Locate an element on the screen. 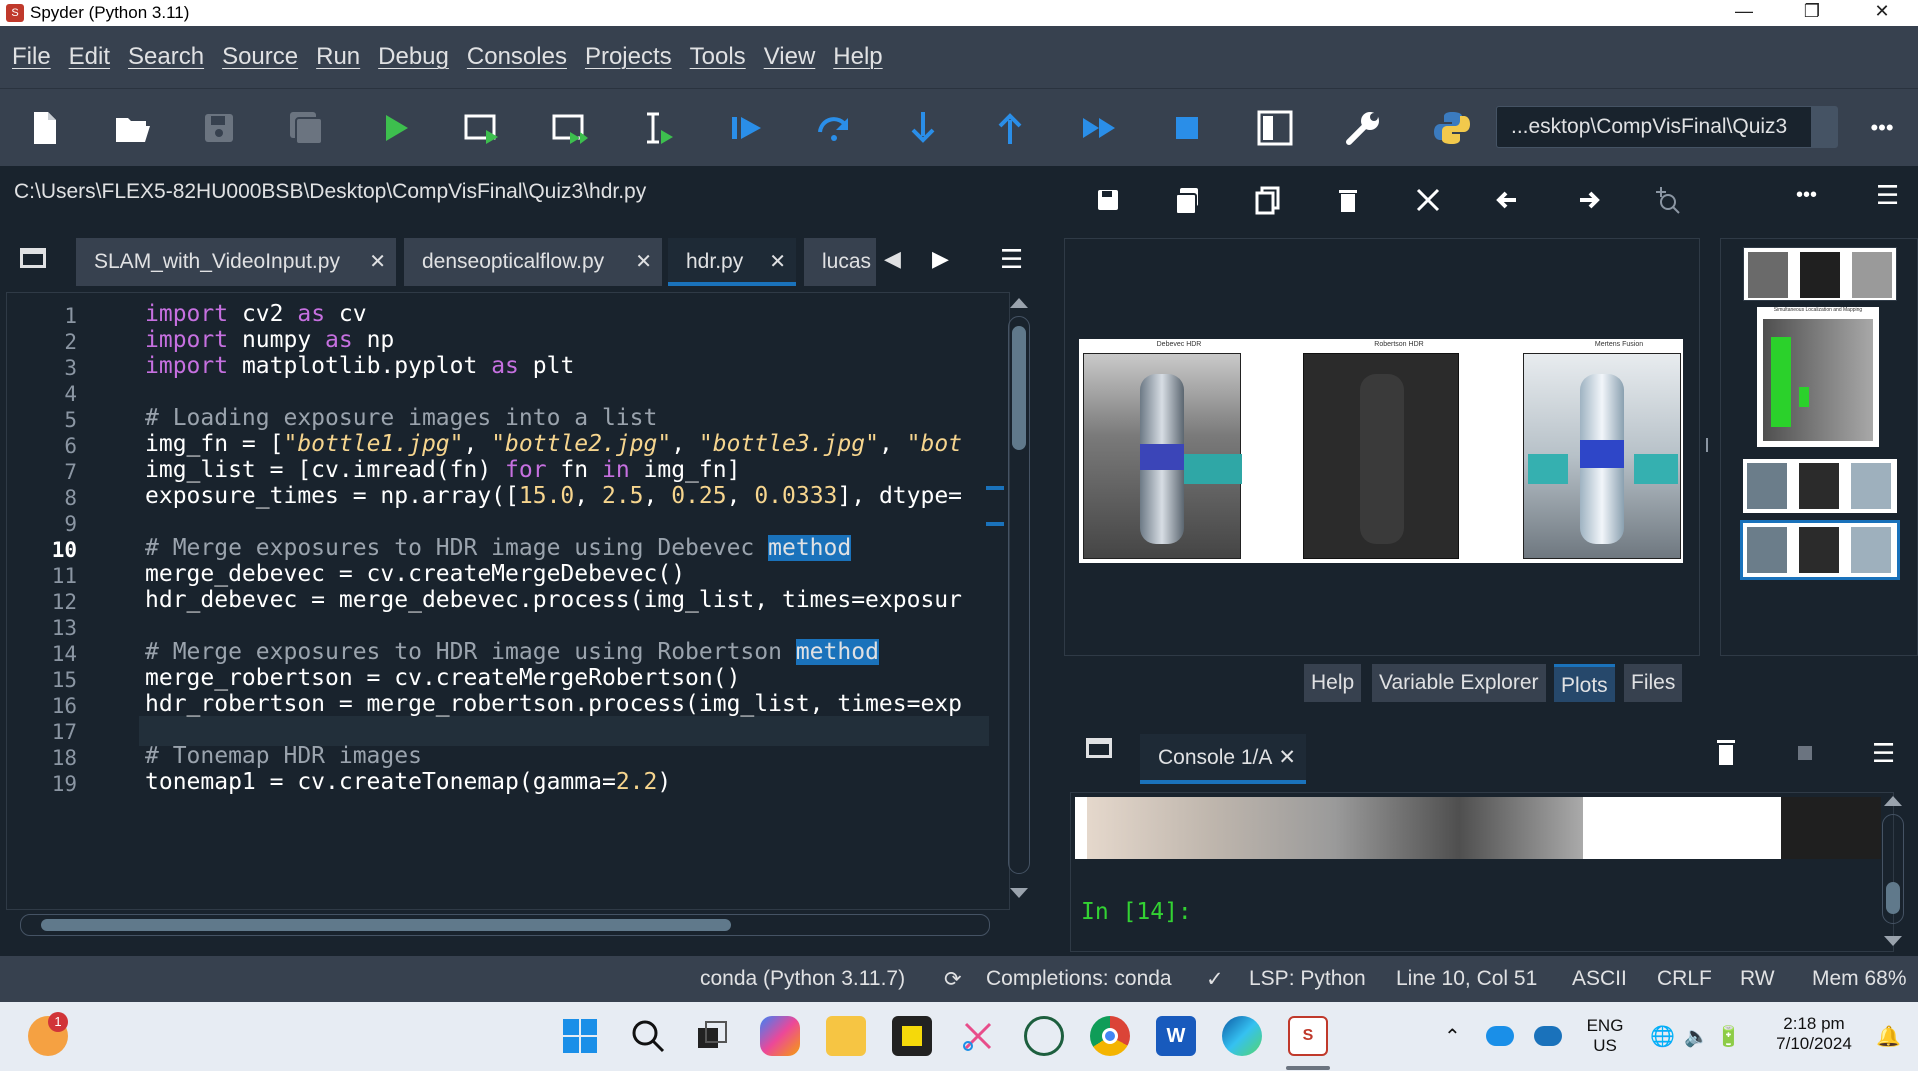 This screenshot has height=1071, width=1918. run-selection-icon is located at coordinates (659, 128).